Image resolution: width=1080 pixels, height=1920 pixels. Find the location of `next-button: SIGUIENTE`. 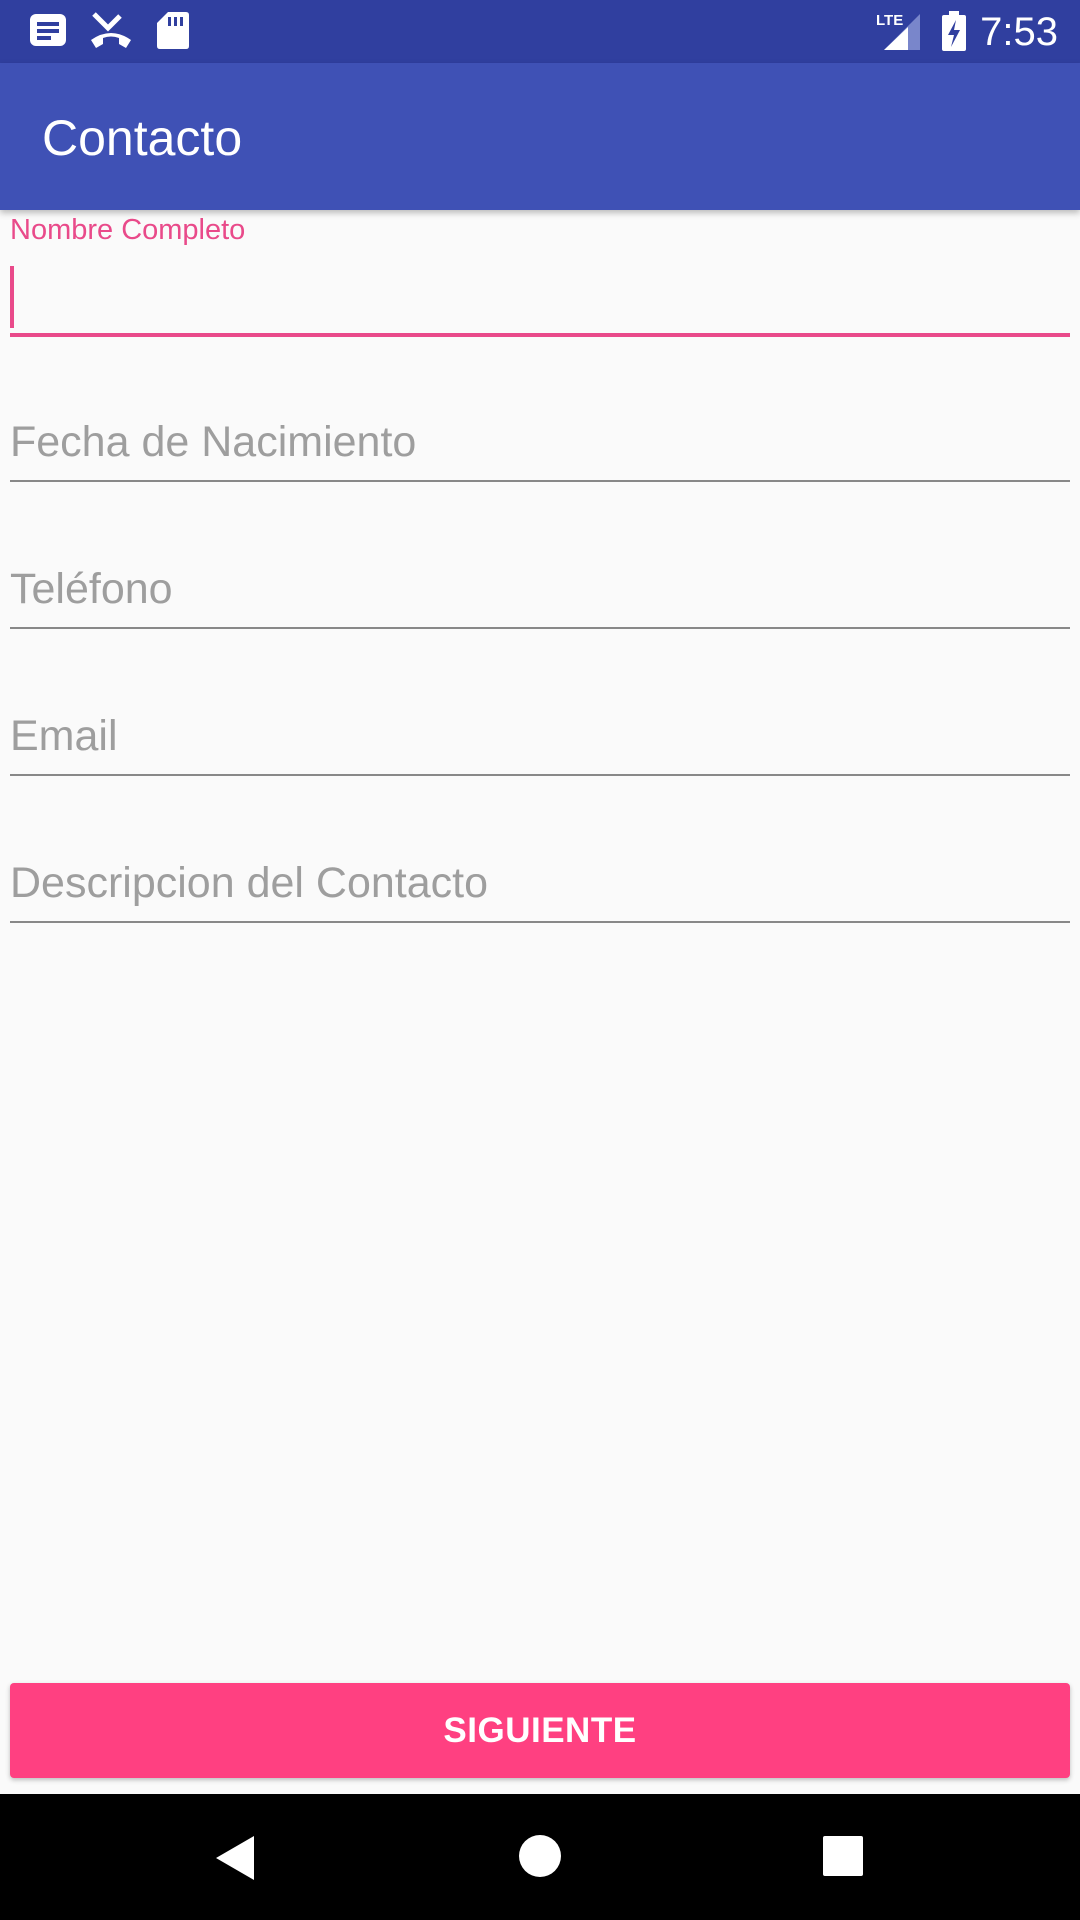

next-button: SIGUIENTE is located at coordinates (540, 1730).